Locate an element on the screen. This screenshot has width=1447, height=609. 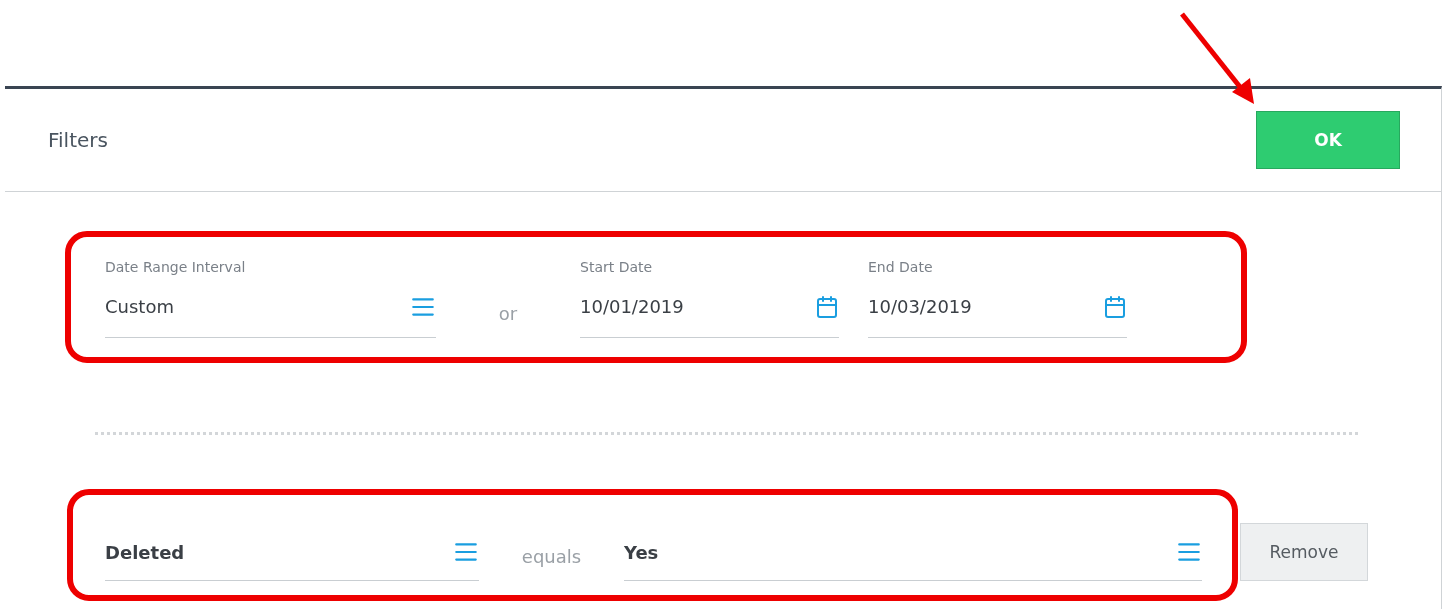
connector-text: or is located at coordinates (508, 313).